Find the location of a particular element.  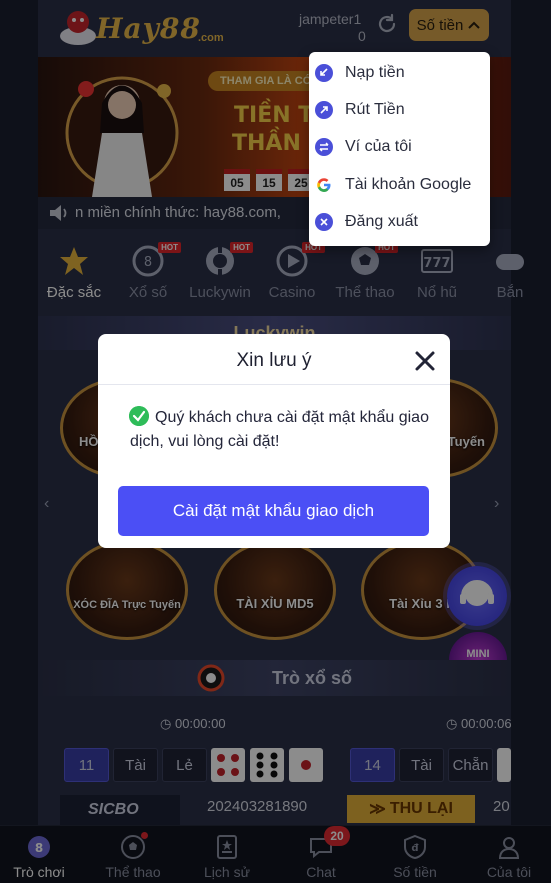

withdraw-icon is located at coordinates (324, 110).